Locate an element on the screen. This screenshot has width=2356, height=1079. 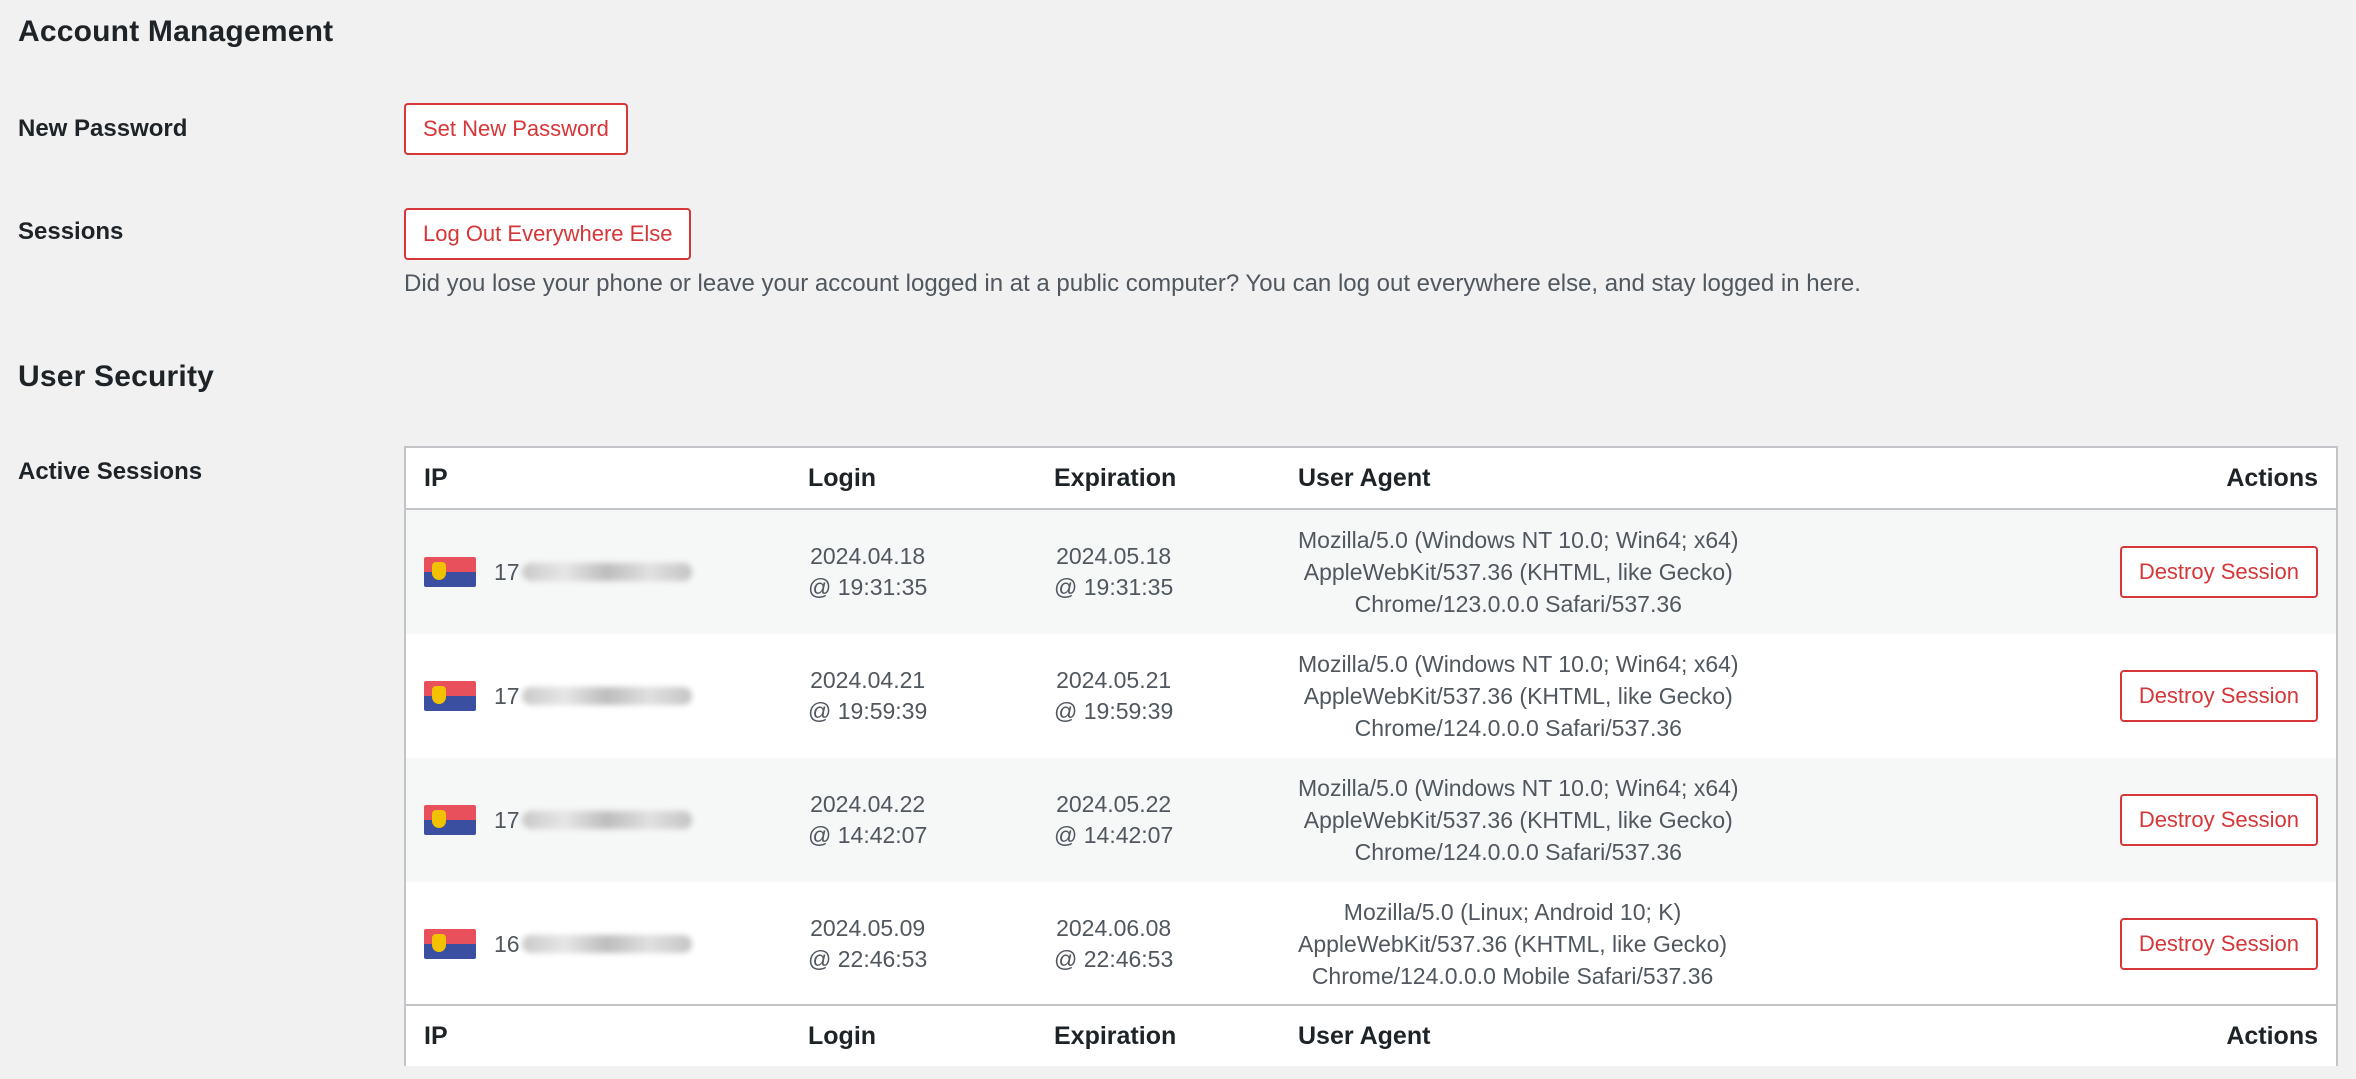
expiration-cell: 2024.05.21 @ 19:59:39 is located at coordinates (1113, 696).